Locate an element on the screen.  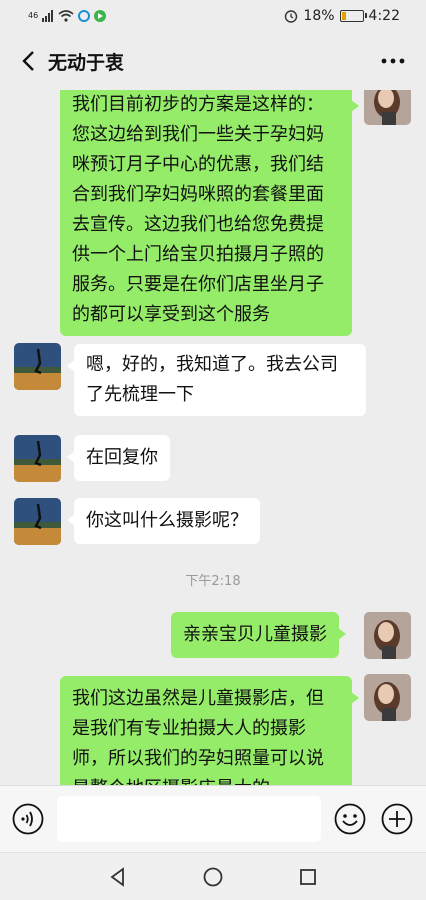
more-options-button is located at coordinates (393, 61).